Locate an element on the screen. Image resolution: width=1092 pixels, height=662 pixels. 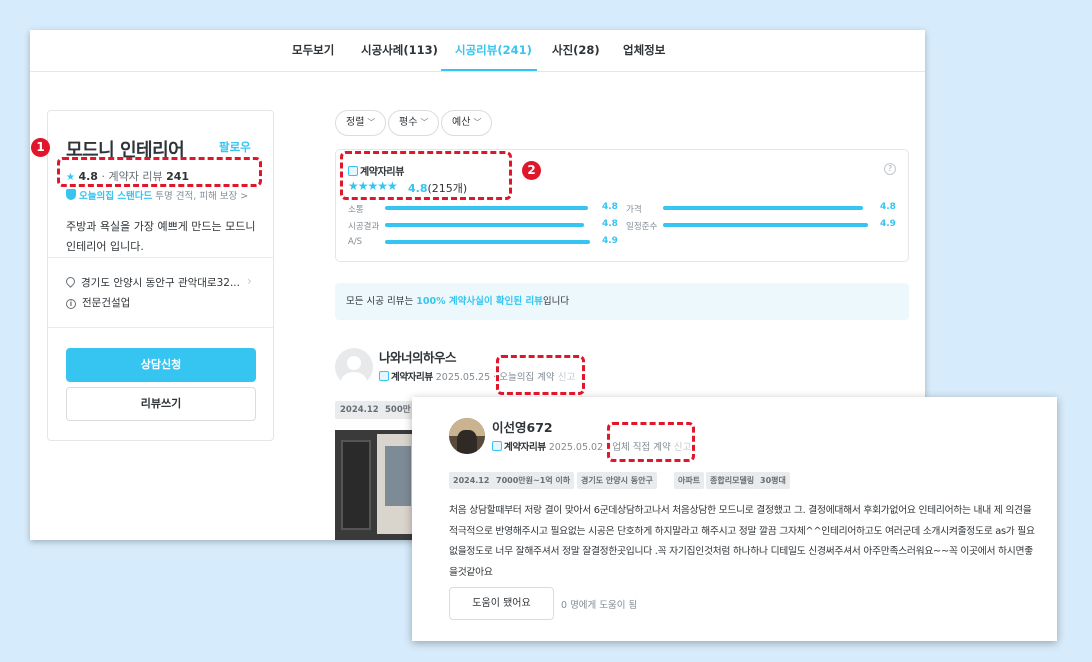
shield-check-icon is located at coordinates (71, 194).